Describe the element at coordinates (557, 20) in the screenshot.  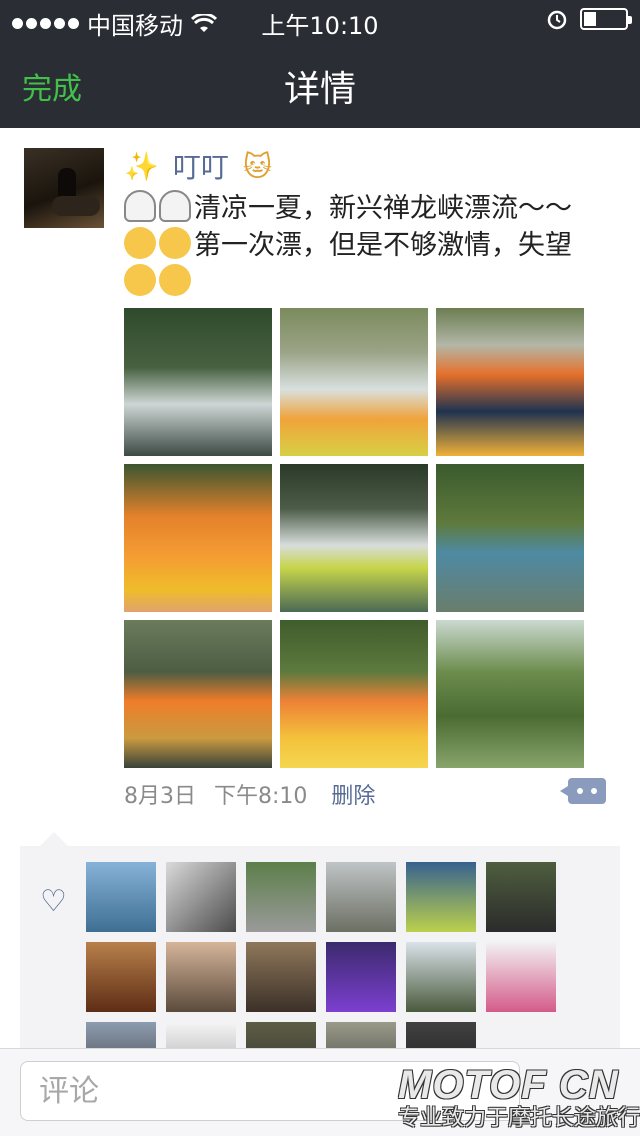
I see `alarm-icon` at that location.